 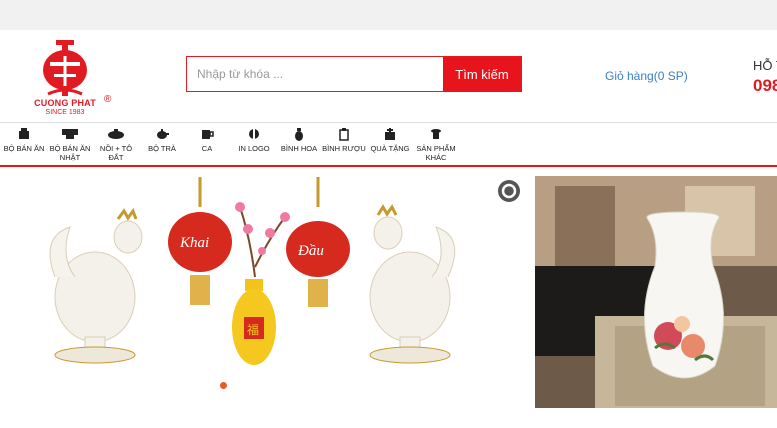 I want to click on yellow-vase-figure: 福, so click(x=254, y=322).